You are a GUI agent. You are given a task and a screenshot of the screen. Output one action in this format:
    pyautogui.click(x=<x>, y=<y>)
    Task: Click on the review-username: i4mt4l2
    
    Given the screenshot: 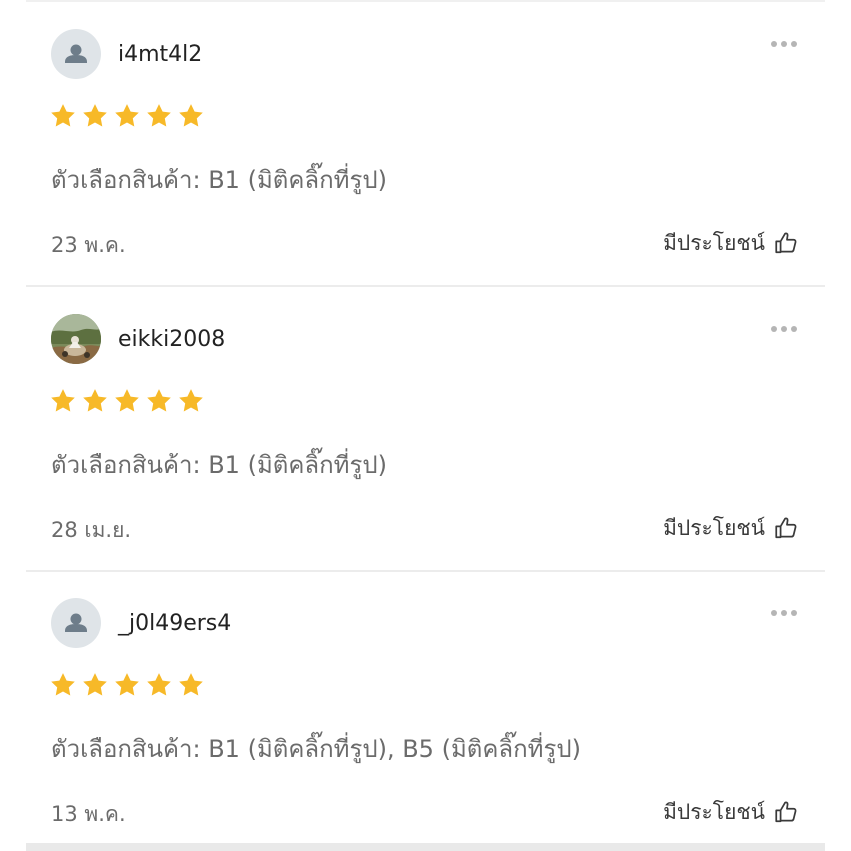 What is the action you would take?
    pyautogui.click(x=160, y=55)
    